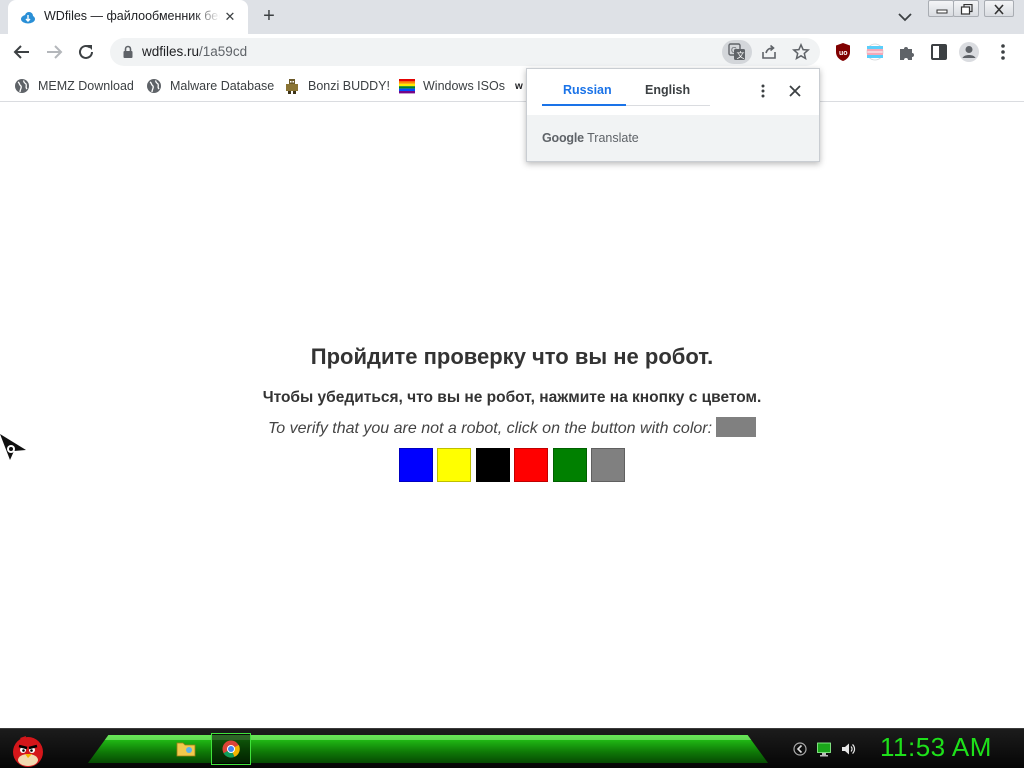 This screenshot has width=1024, height=768. Describe the element at coordinates (613, 138) in the screenshot. I see `translate-wordmark: Translate` at that location.